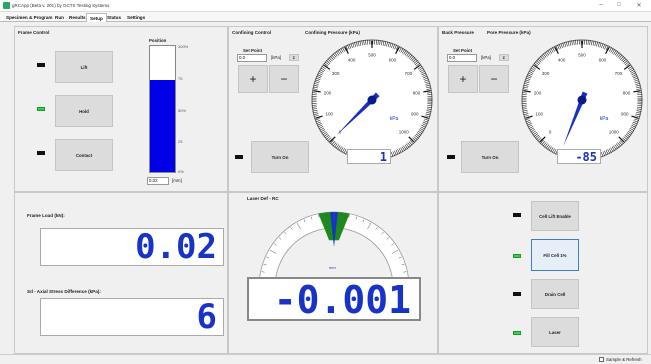 The width and height of the screenshot is (651, 364). Describe the element at coordinates (463, 79) in the screenshot. I see `back-plus-button: +` at that location.